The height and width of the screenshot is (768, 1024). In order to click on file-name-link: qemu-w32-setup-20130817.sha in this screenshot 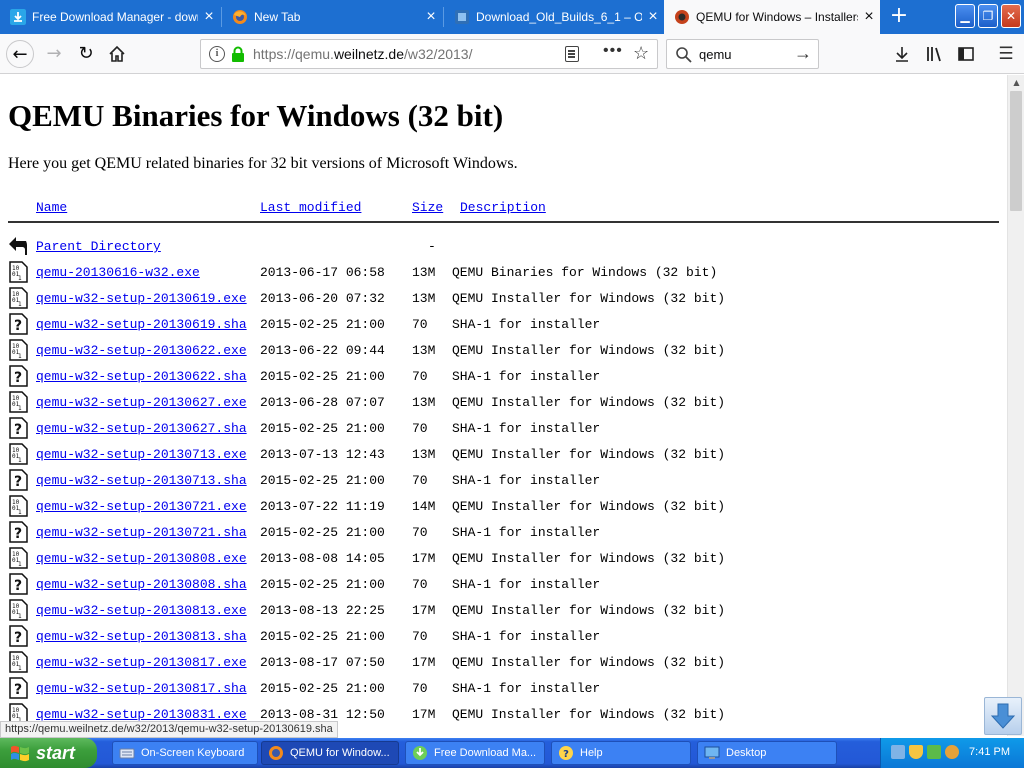, I will do `click(141, 688)`.